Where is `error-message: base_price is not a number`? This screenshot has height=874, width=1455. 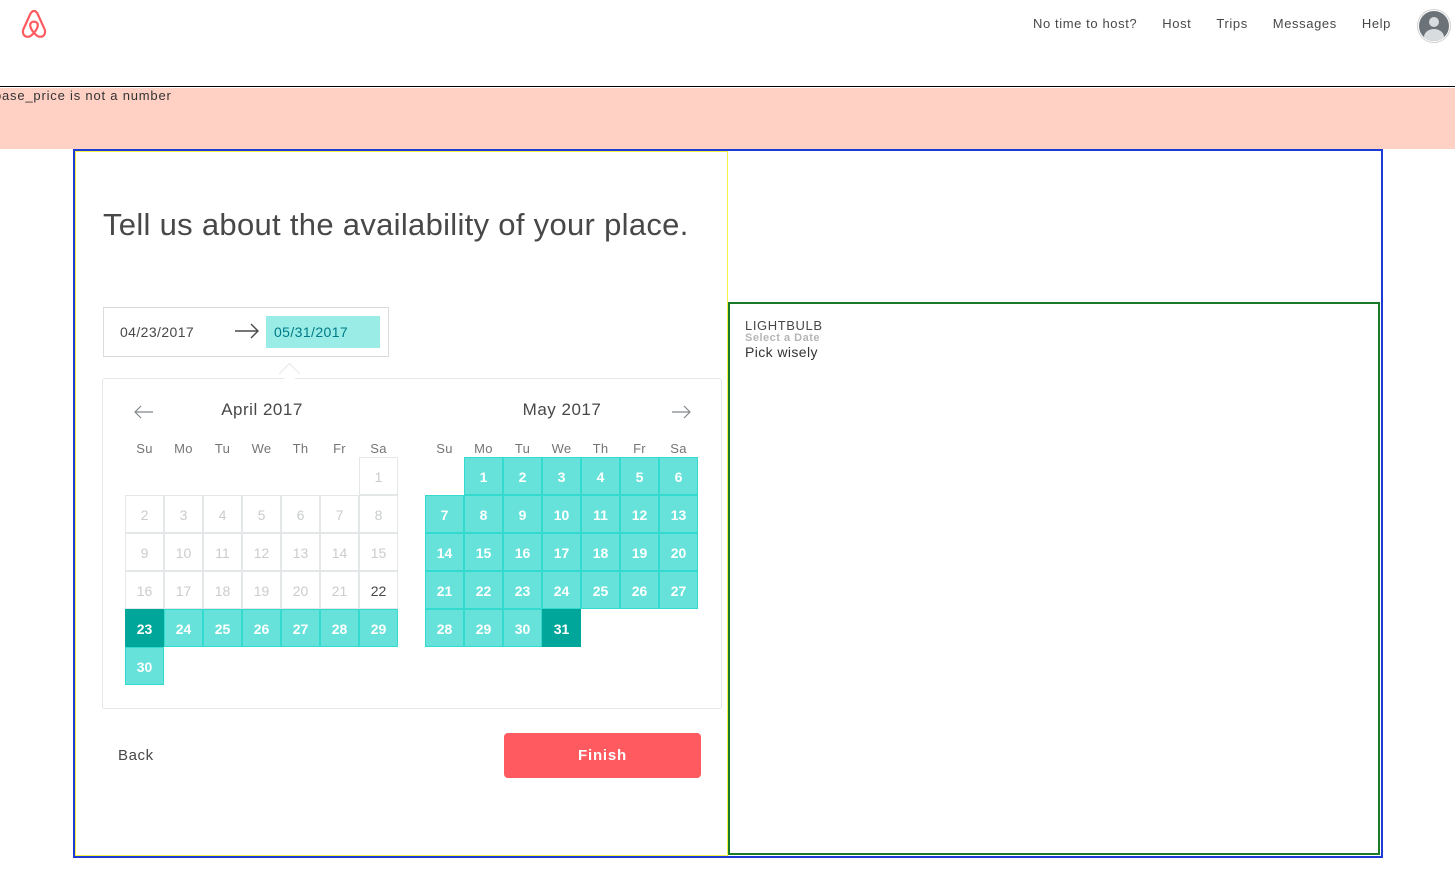
error-message: base_price is not a number is located at coordinates (86, 95).